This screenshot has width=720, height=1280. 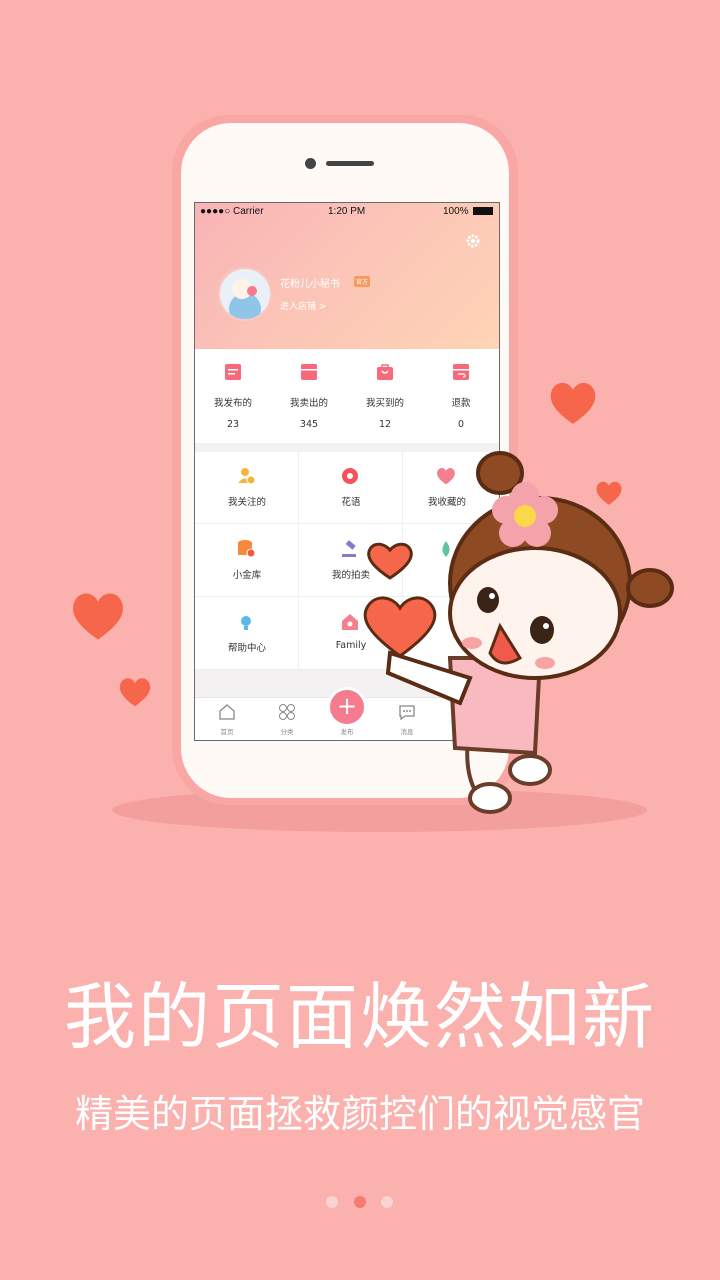 I want to click on tab-category: 分类, so click(x=287, y=719).